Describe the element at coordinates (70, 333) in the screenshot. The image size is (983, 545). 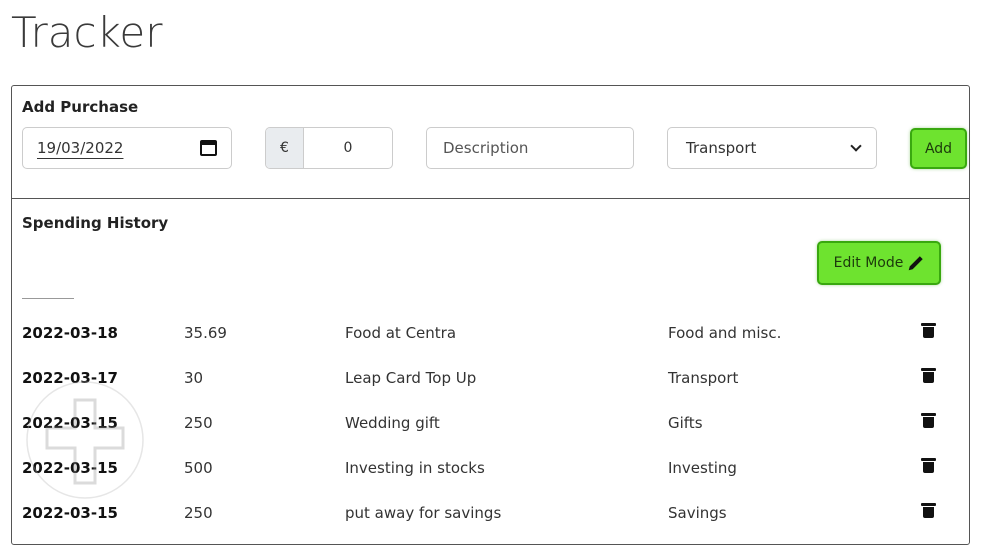
I see `row-date: 2022-03-18` at that location.